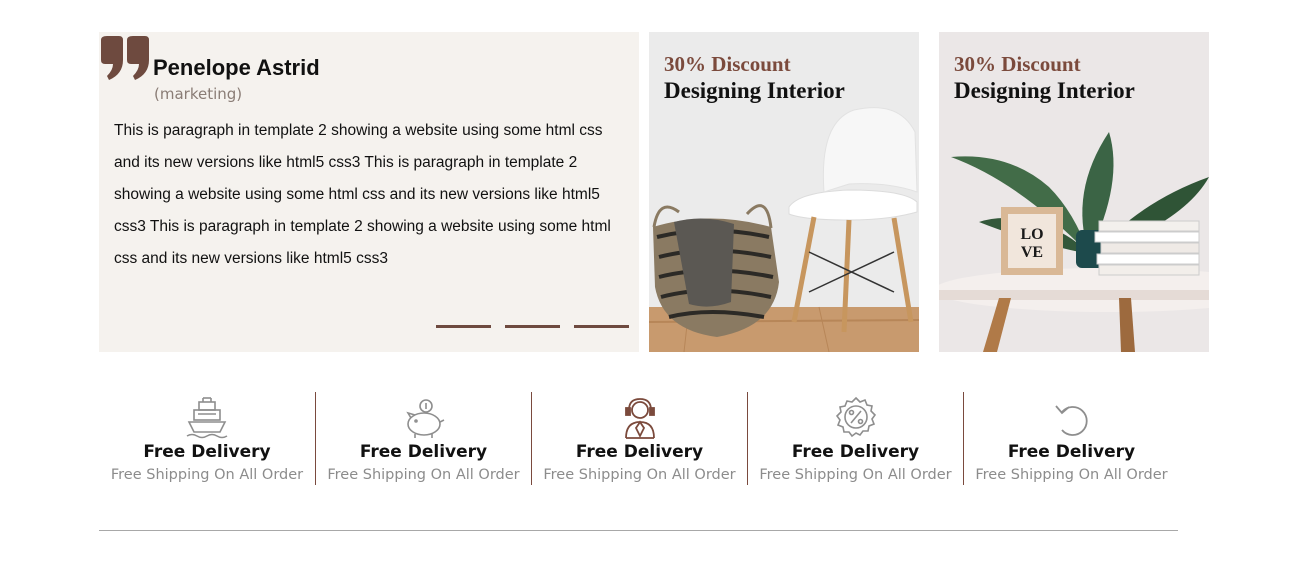 Image resolution: width=1314 pixels, height=579 pixels. Describe the element at coordinates (638, 530) in the screenshot. I see `section-divider` at that location.